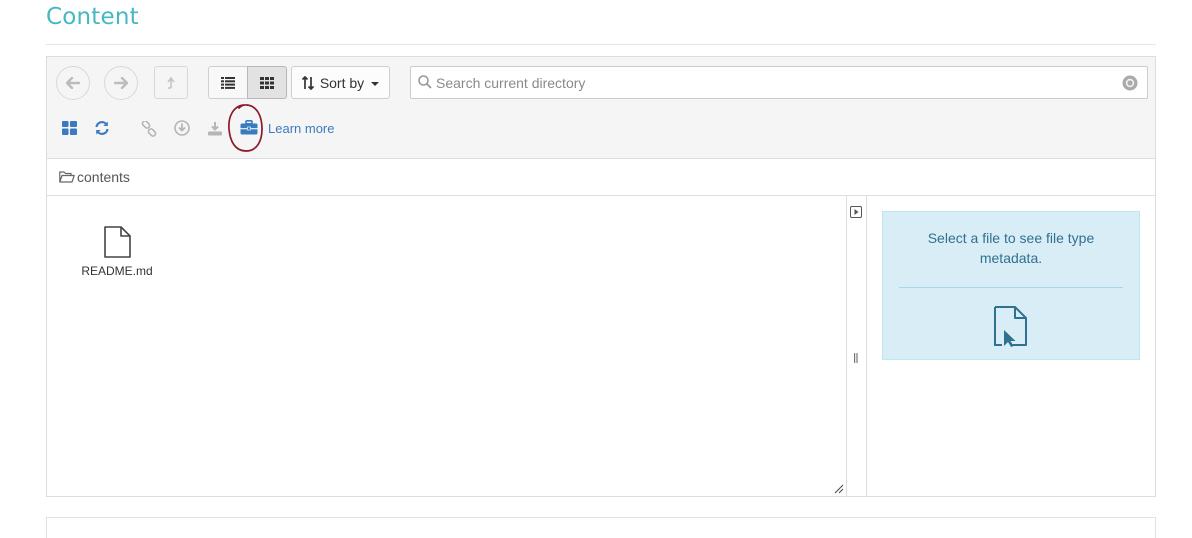 The width and height of the screenshot is (1192, 538). I want to click on arrow-left-icon, so click(73, 83).